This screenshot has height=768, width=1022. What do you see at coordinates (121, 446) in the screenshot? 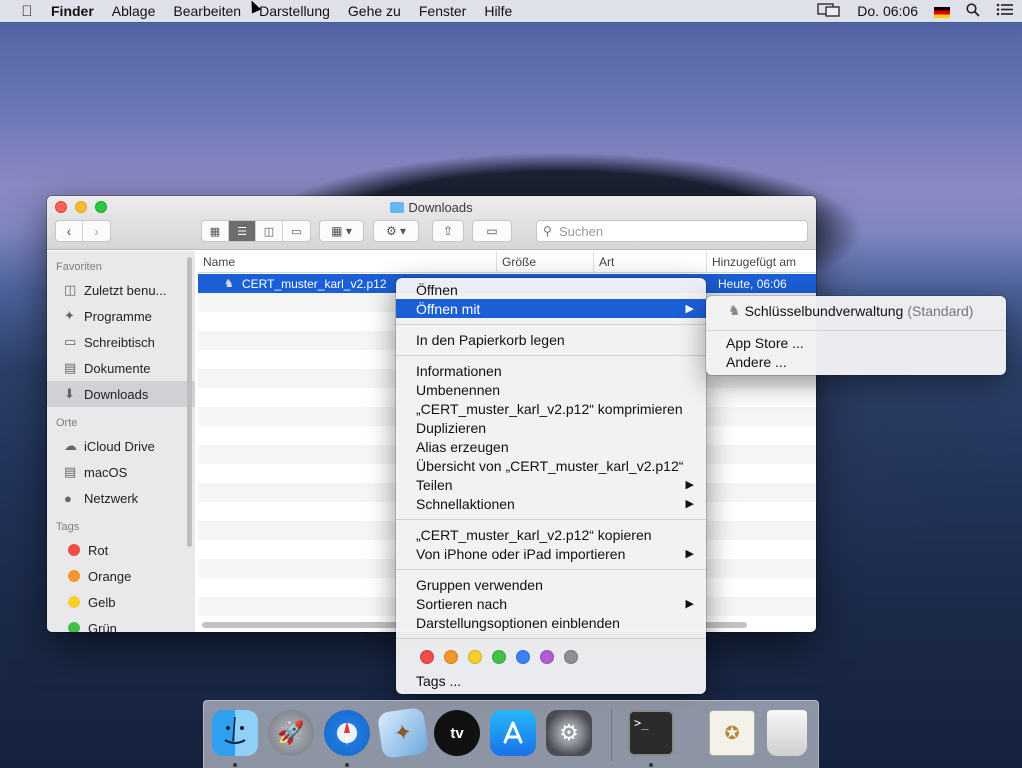
I see `sidebar-item-icloud-drive: ☁ iCloud Drive` at bounding box center [121, 446].